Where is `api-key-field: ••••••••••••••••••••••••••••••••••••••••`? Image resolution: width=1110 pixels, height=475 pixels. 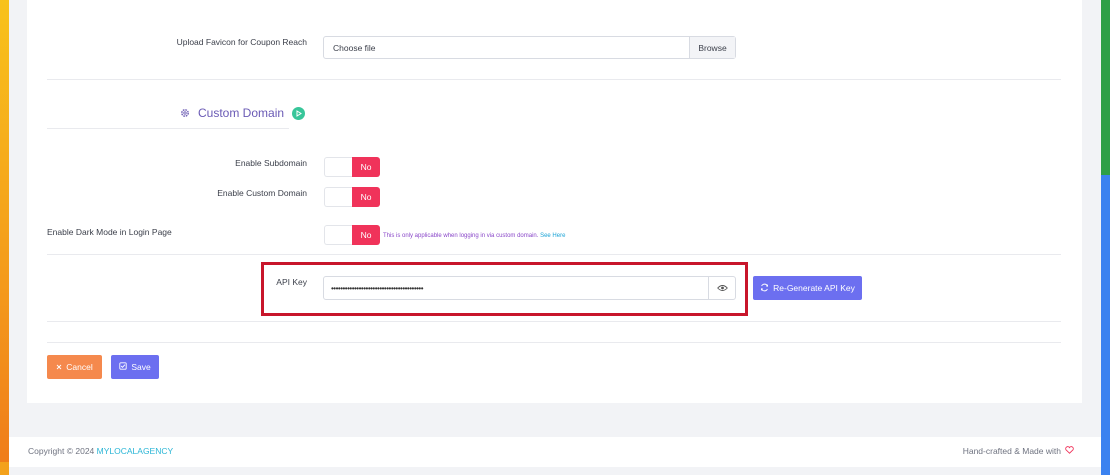
api-key-field: •••••••••••••••••••••••••••••••••••••••• is located at coordinates (529, 288).